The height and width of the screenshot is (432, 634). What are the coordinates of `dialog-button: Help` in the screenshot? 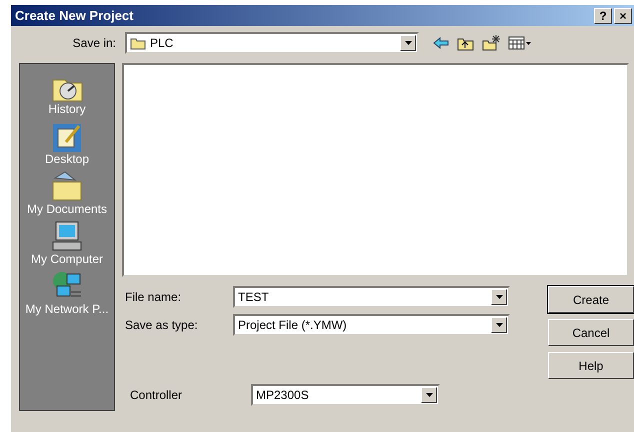 It's located at (591, 365).